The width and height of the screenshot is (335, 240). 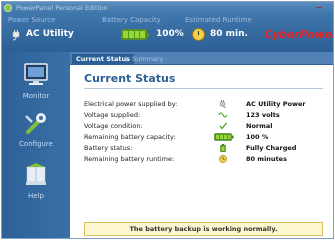 I want to click on row-label: Remaining battery runtime:, so click(x=129, y=159).